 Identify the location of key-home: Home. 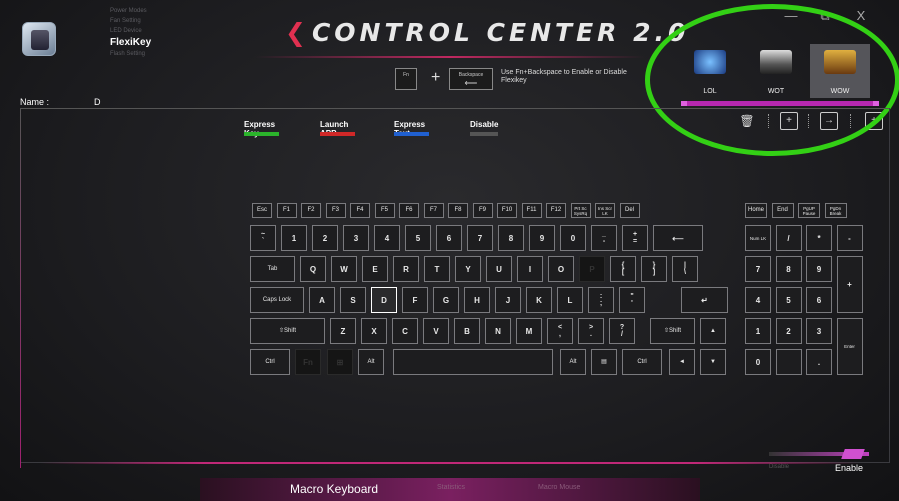
(756, 210).